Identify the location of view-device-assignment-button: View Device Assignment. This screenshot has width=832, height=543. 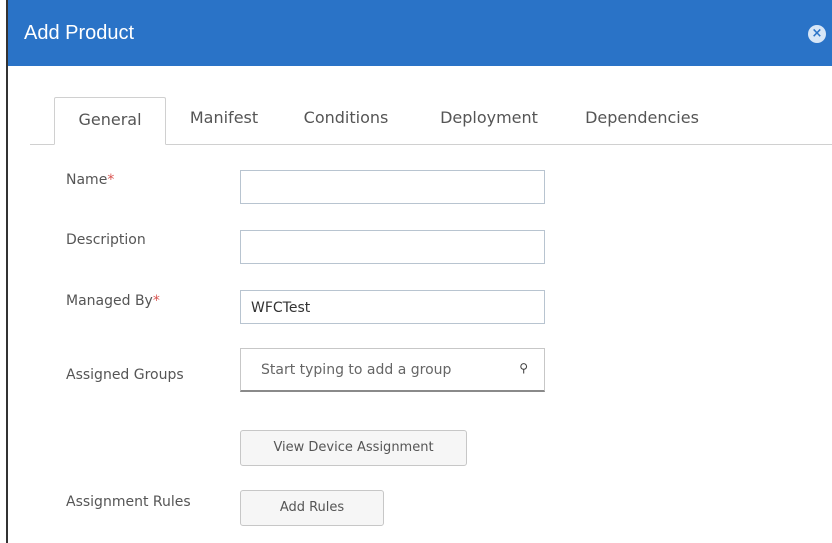
(353, 448).